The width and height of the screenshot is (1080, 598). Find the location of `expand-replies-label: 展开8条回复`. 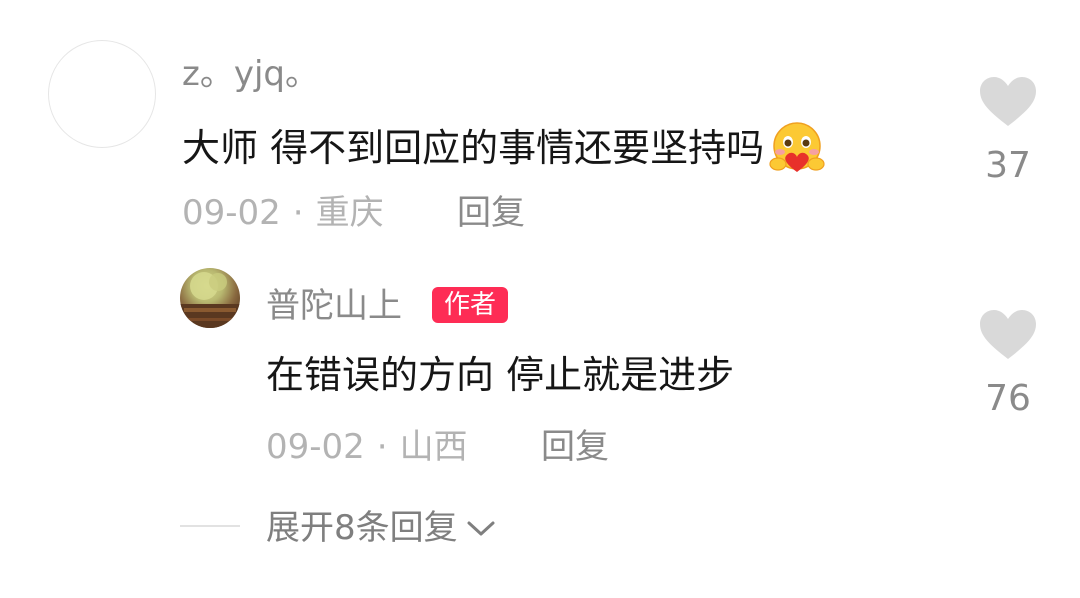

expand-replies-label: 展开8条回复 is located at coordinates (362, 528).